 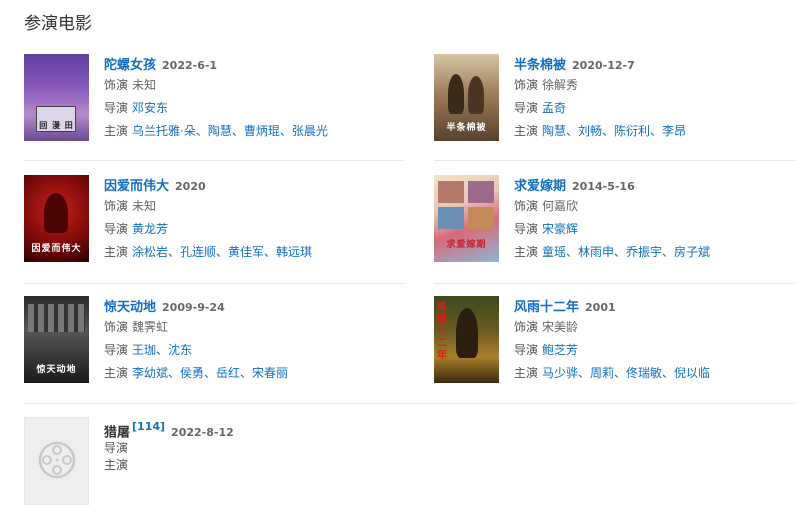 I want to click on cast-links: 乌兰托雅·朵、陶慧、曹炳琨、张晨光, so click(x=230, y=131).